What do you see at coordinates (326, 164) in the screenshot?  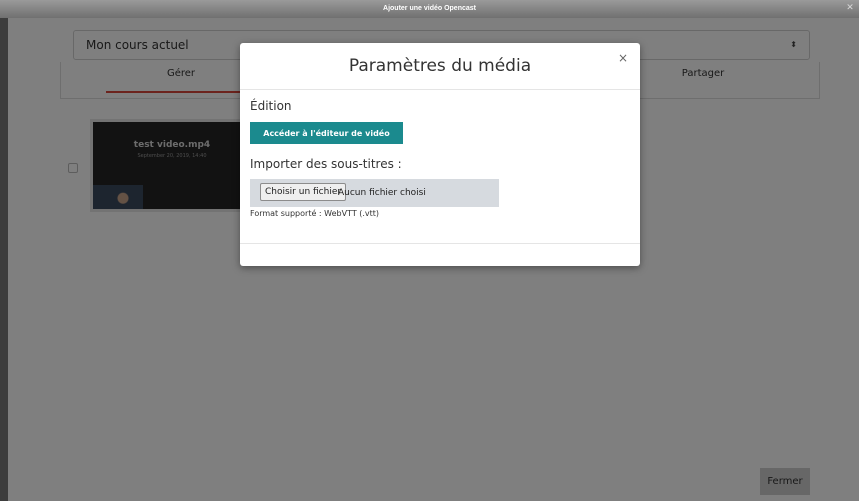 I see `subtitles-heading: Importer des sous-titres :` at bounding box center [326, 164].